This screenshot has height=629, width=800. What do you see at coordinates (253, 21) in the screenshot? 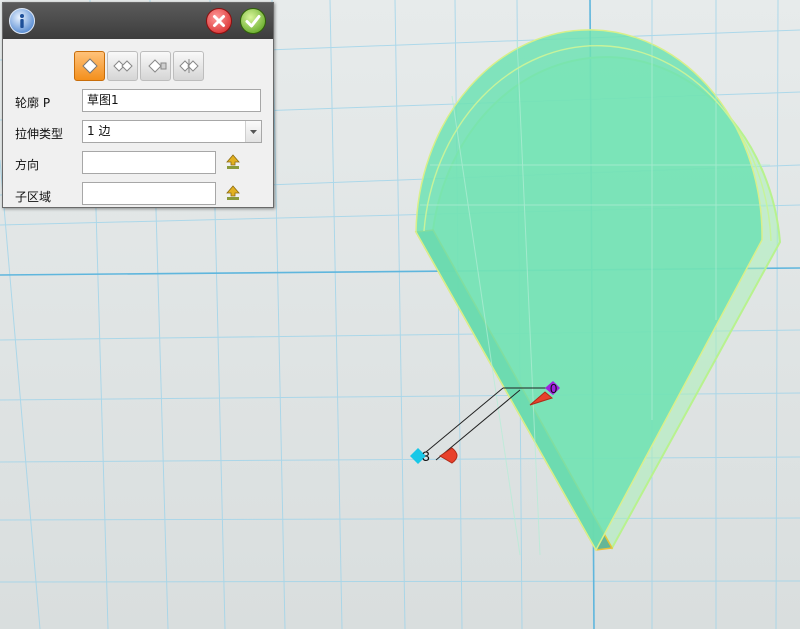
I see `checkmark-icon` at bounding box center [253, 21].